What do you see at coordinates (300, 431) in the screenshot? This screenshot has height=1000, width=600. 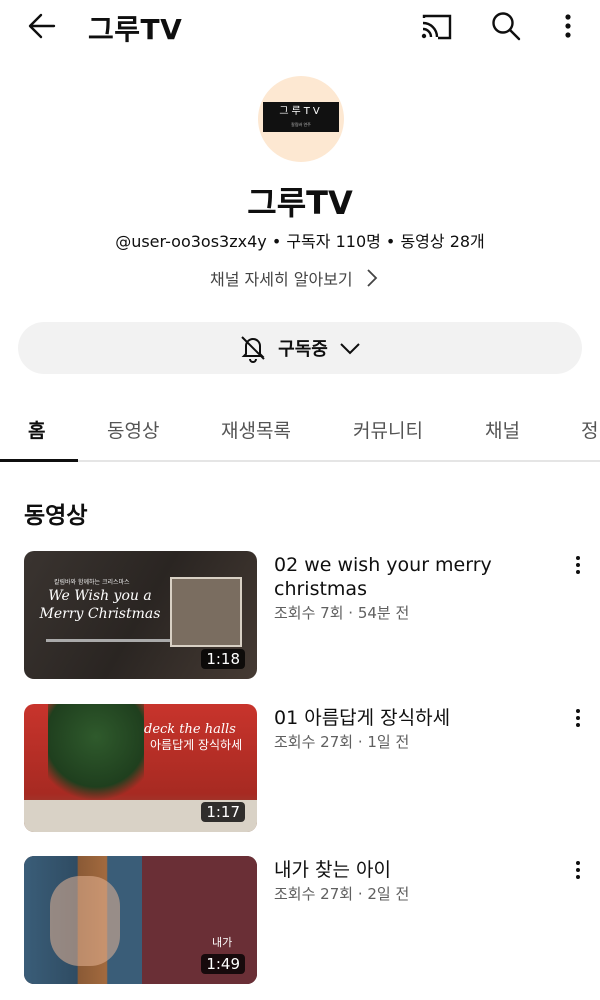 I see `channel-tabs: 홈 동영상 재생목록 커뮤니티 채널 정` at bounding box center [300, 431].